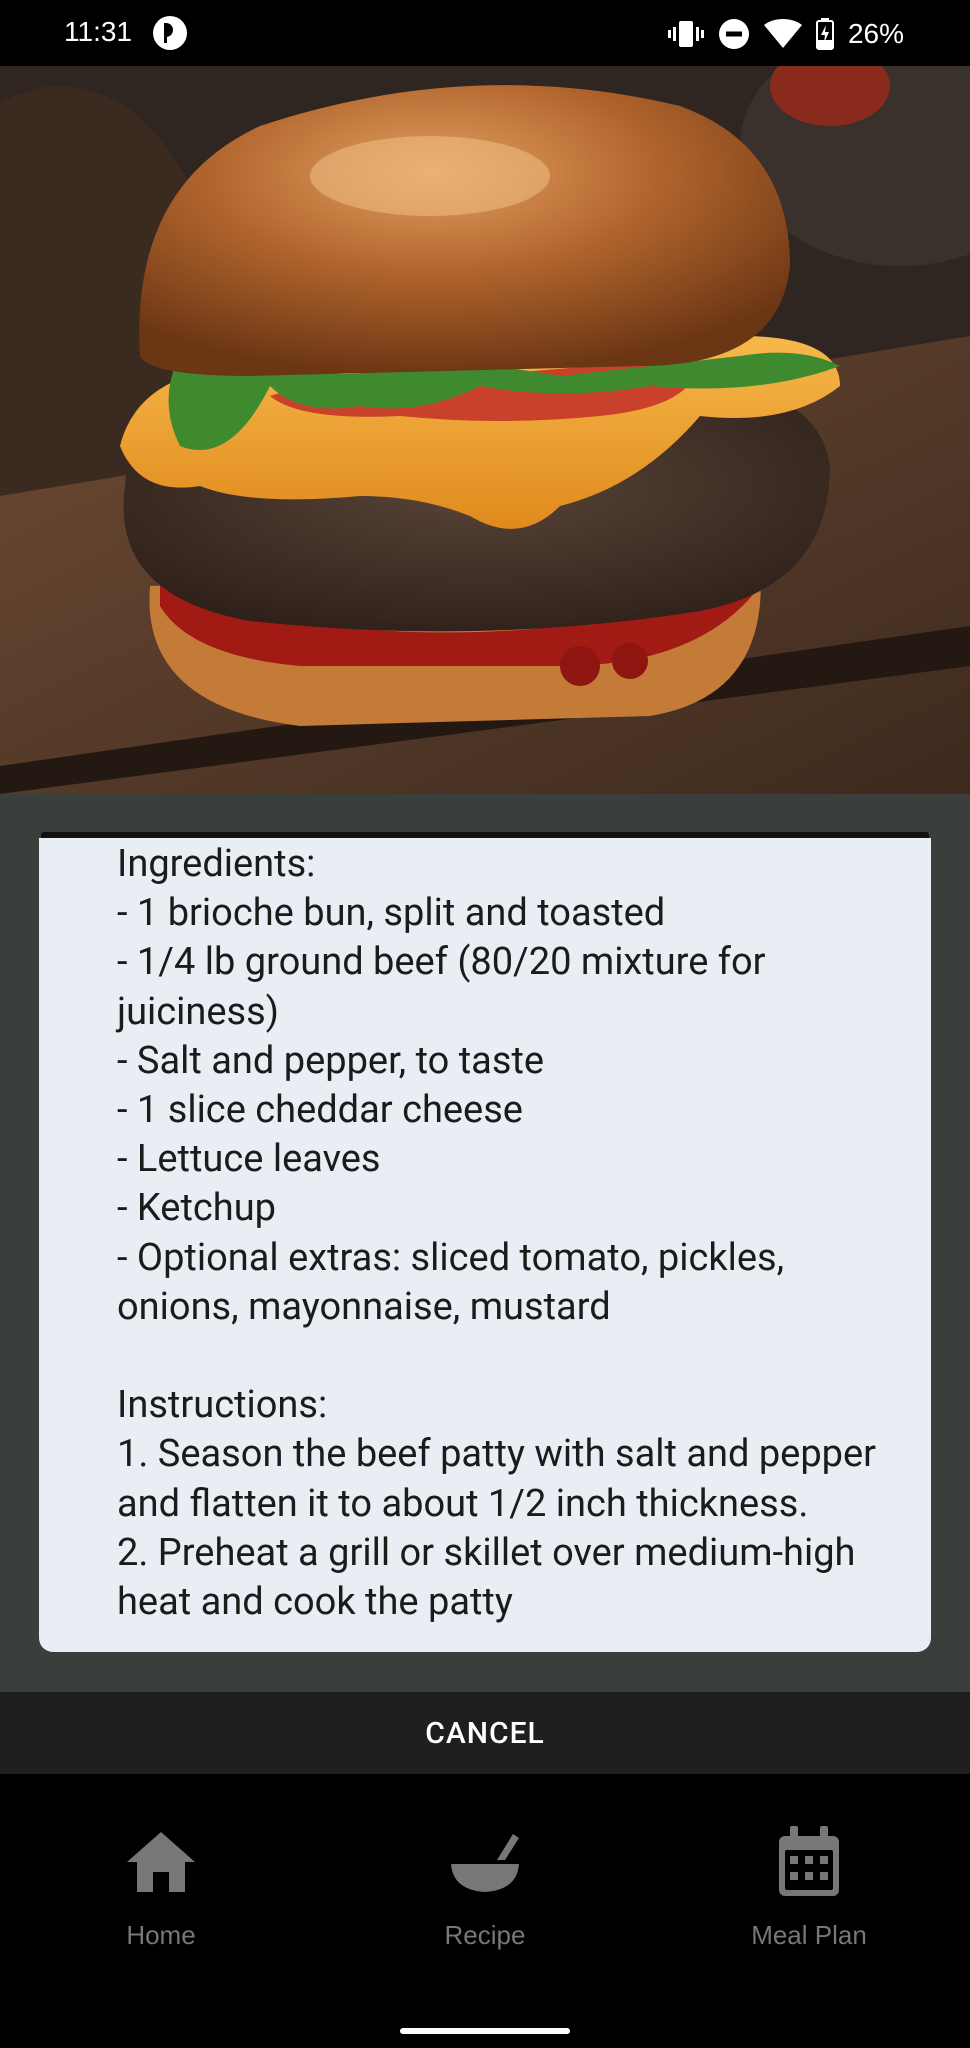  I want to click on status-icons: 26%, so click(785, 34).